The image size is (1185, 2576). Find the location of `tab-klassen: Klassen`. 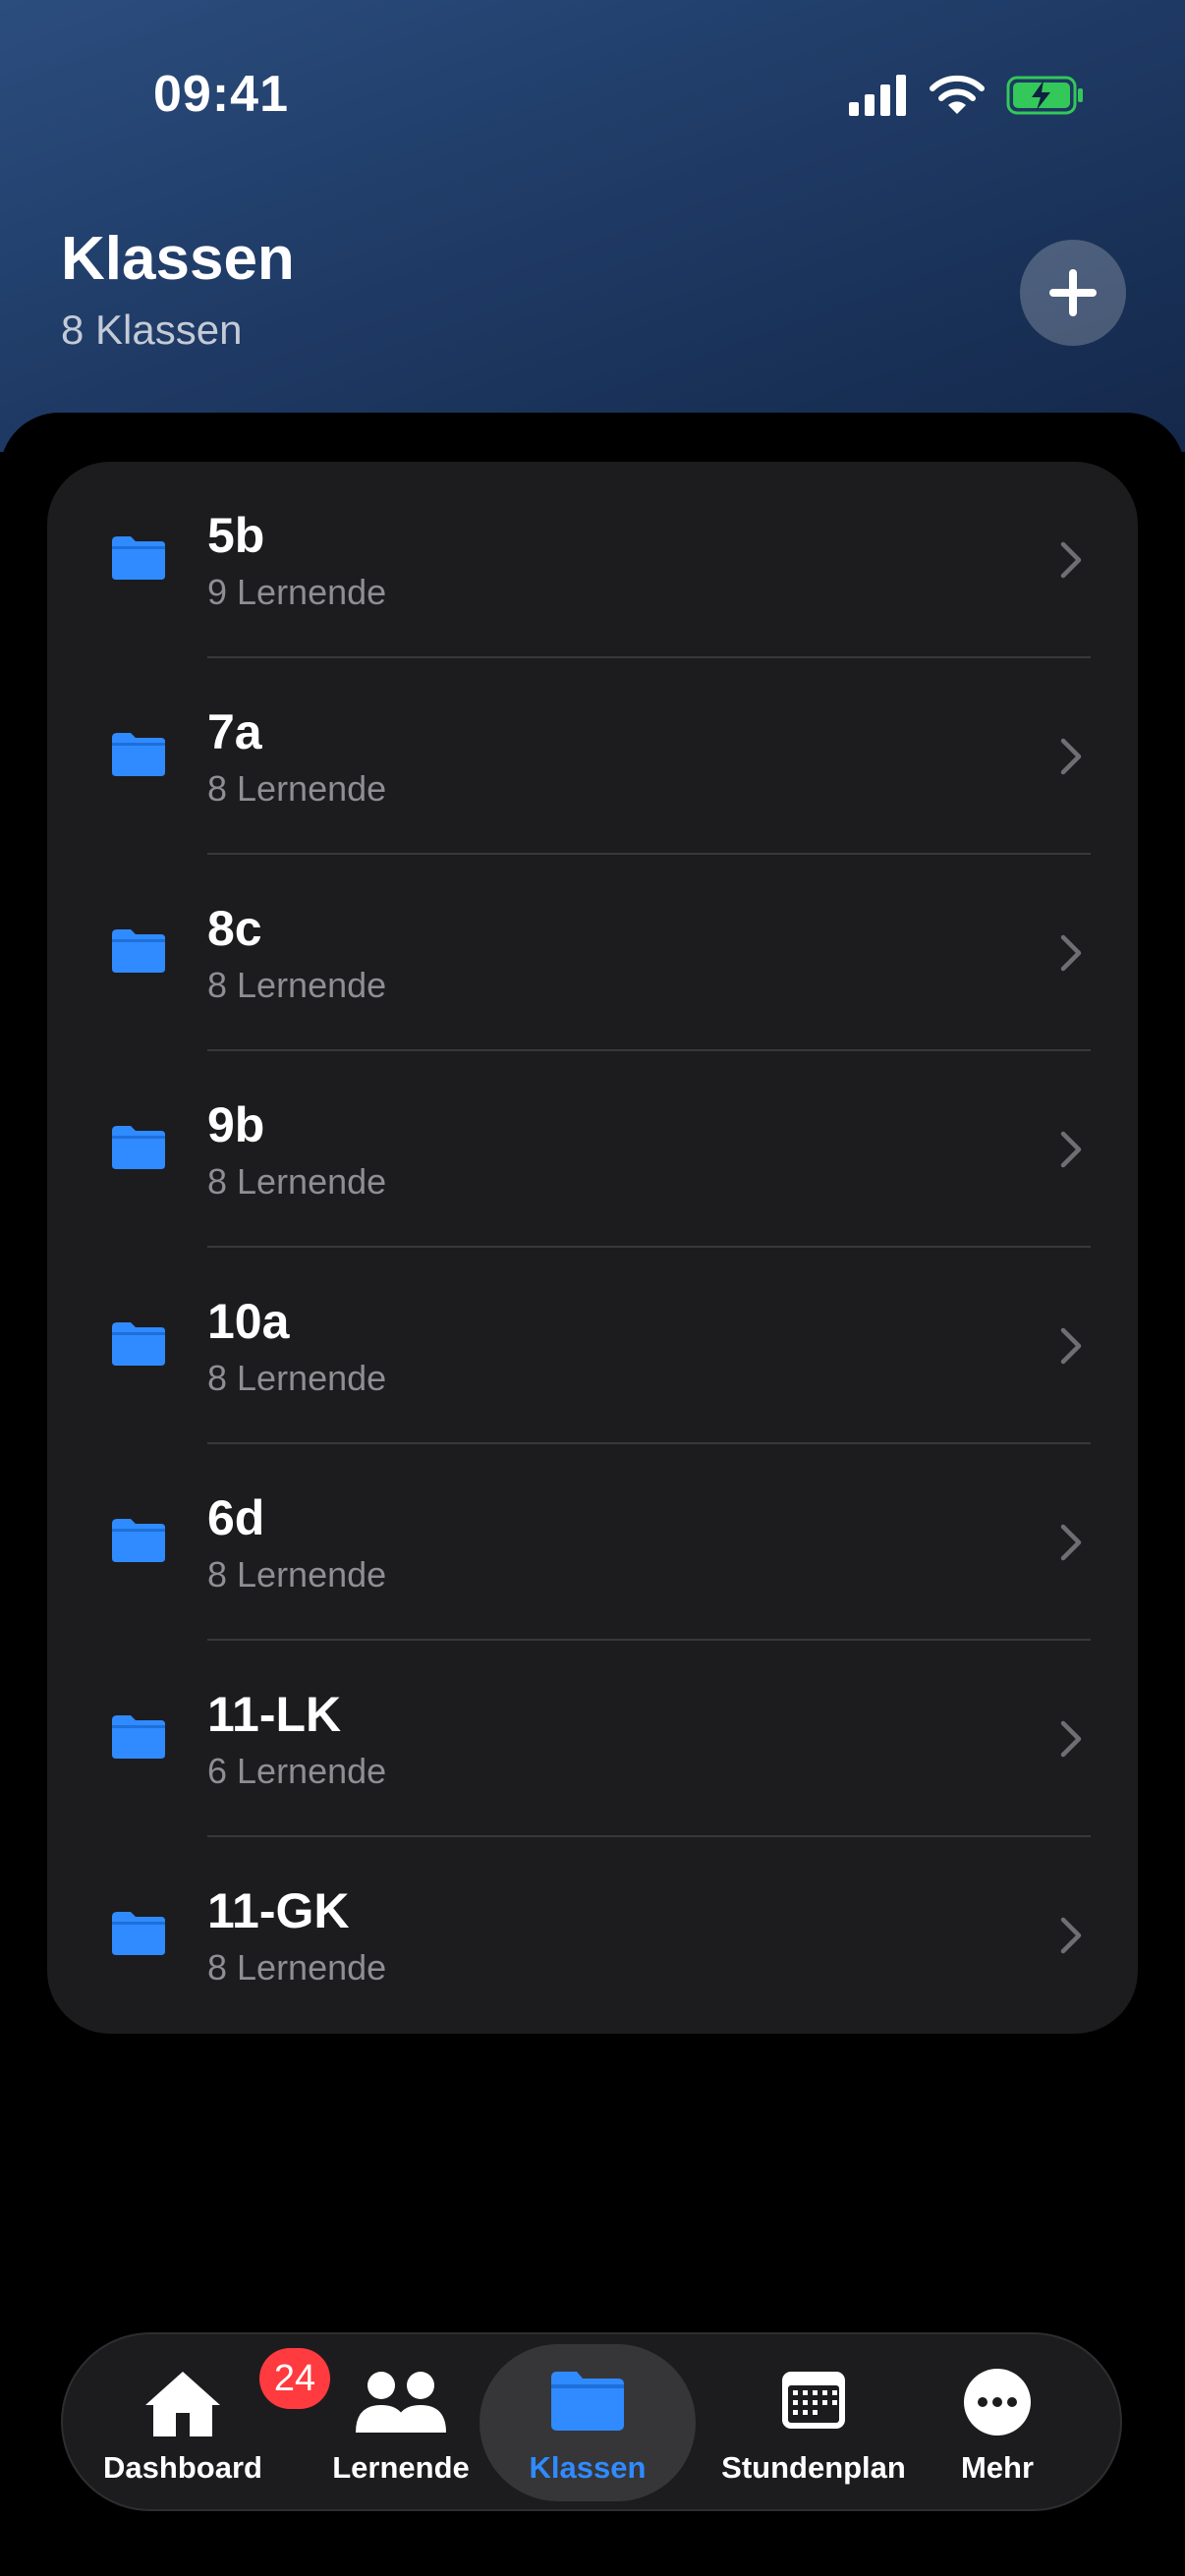

tab-klassen: Klassen is located at coordinates (588, 2422).